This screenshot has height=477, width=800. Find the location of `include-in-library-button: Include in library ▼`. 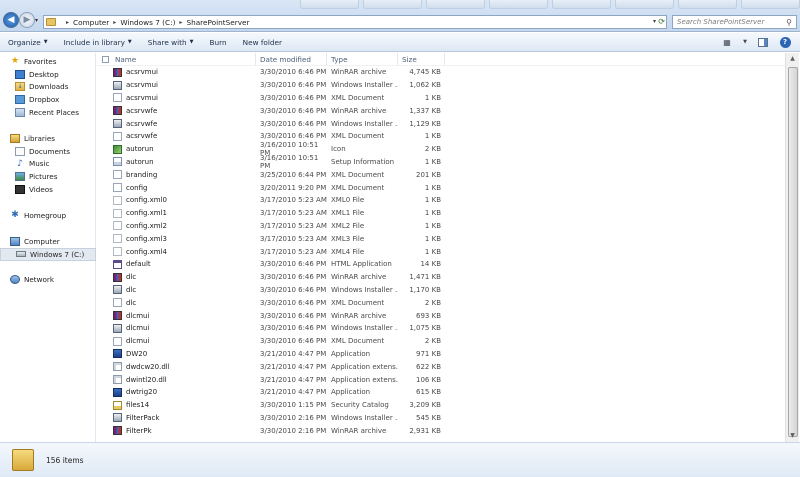

include-in-library-button: Include in library ▼ is located at coordinates (98, 42).